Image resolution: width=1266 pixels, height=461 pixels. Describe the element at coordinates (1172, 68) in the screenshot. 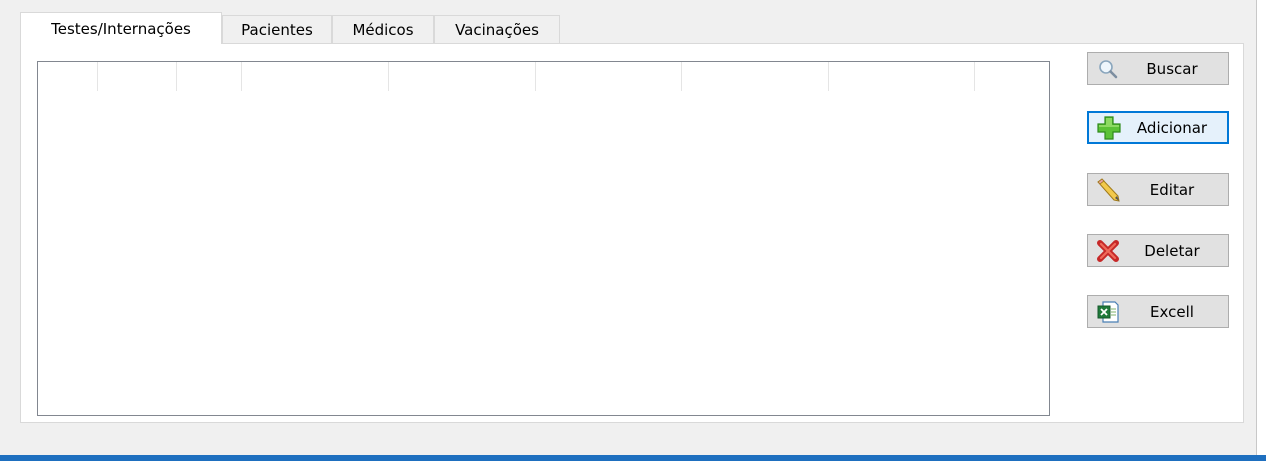

I see `button-label: Buscar` at that location.